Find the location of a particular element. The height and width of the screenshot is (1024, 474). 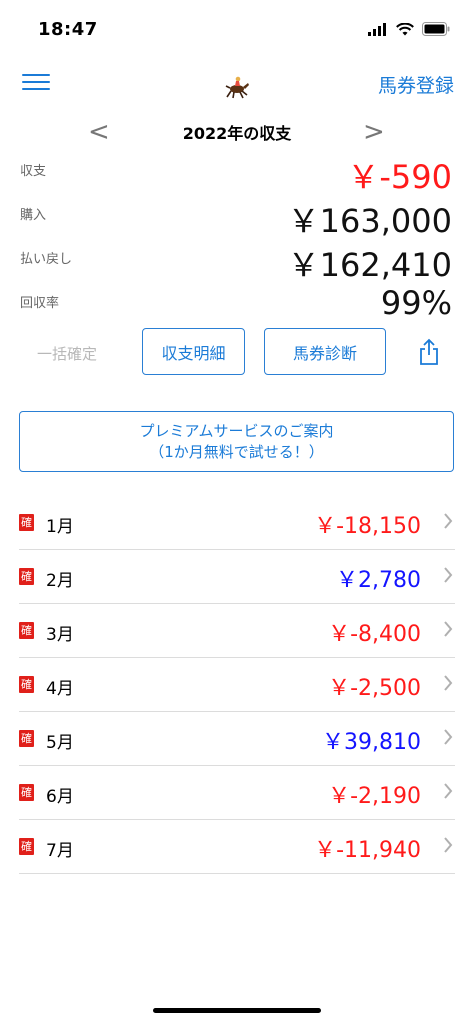

year-title: 2022年の収支 is located at coordinates (237, 133).